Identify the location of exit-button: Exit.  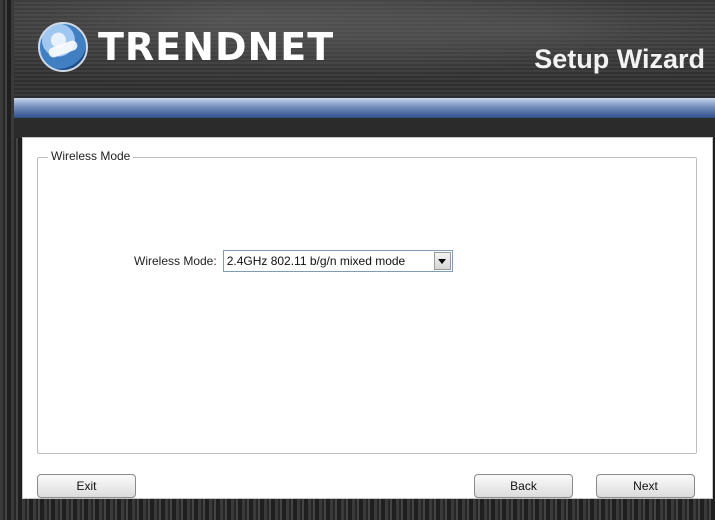
(86, 486).